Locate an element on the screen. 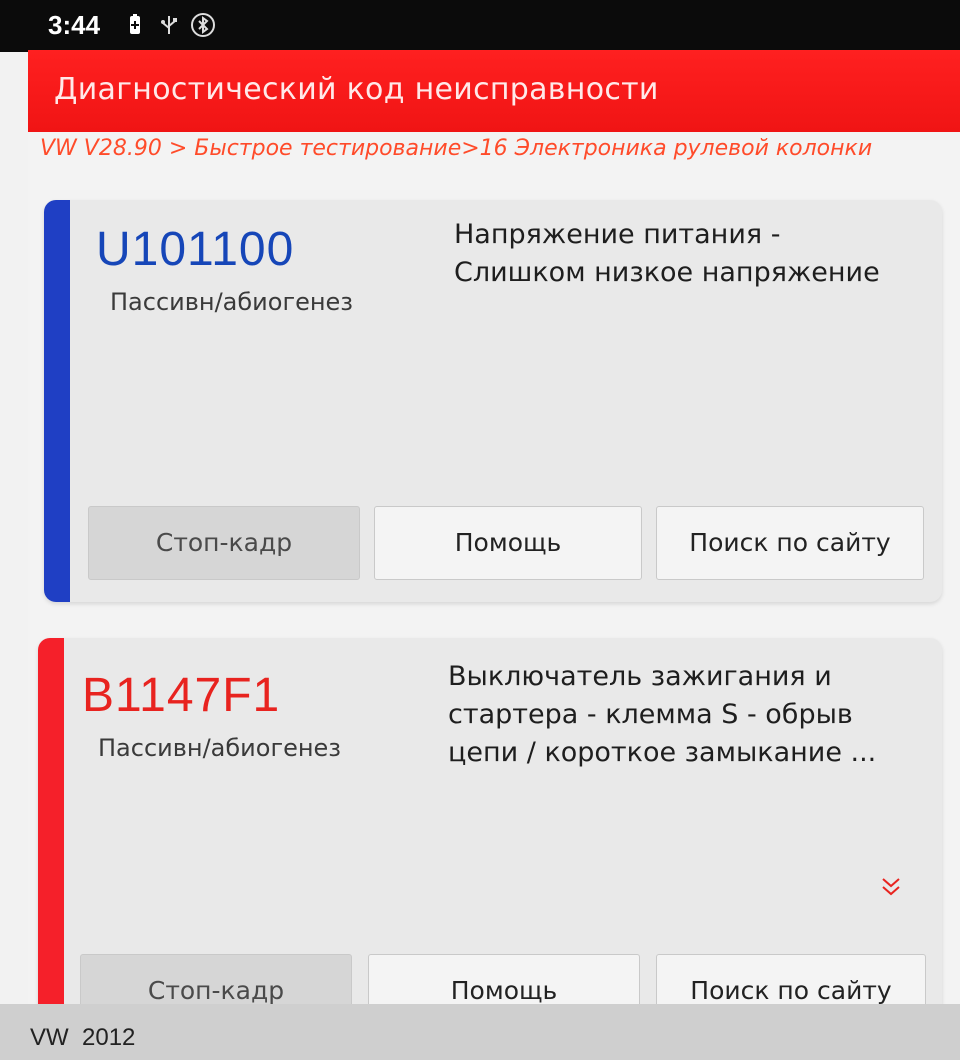  dtc-description-line: стартера - клемма S - обрыв is located at coordinates (650, 714).